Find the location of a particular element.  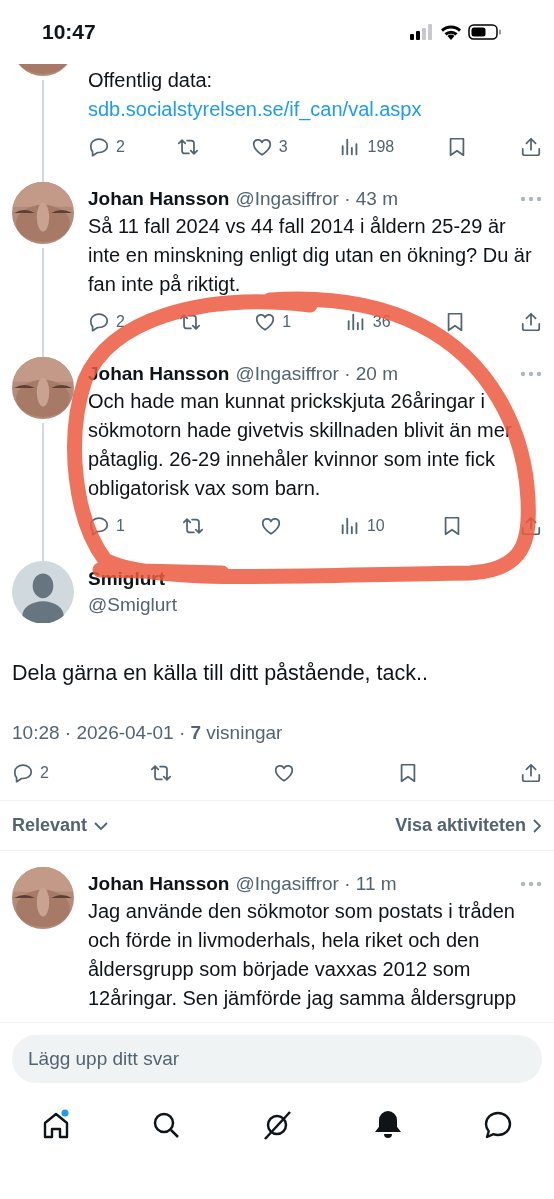

post-handle-time: @Ingasiffror · 11 m is located at coordinates (316, 884).